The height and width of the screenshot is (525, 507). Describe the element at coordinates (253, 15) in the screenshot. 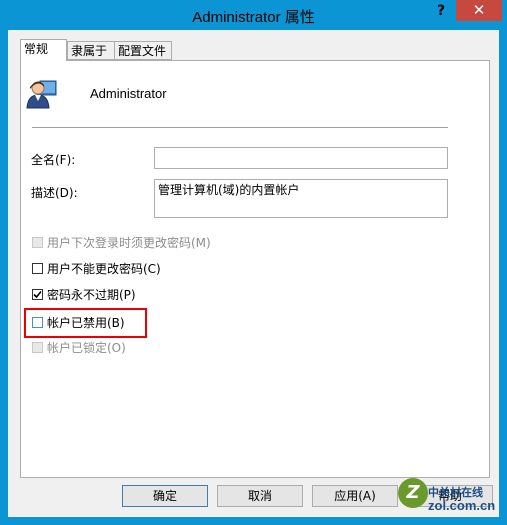

I see `title-bar: Administrator 属性 ? ✕` at that location.